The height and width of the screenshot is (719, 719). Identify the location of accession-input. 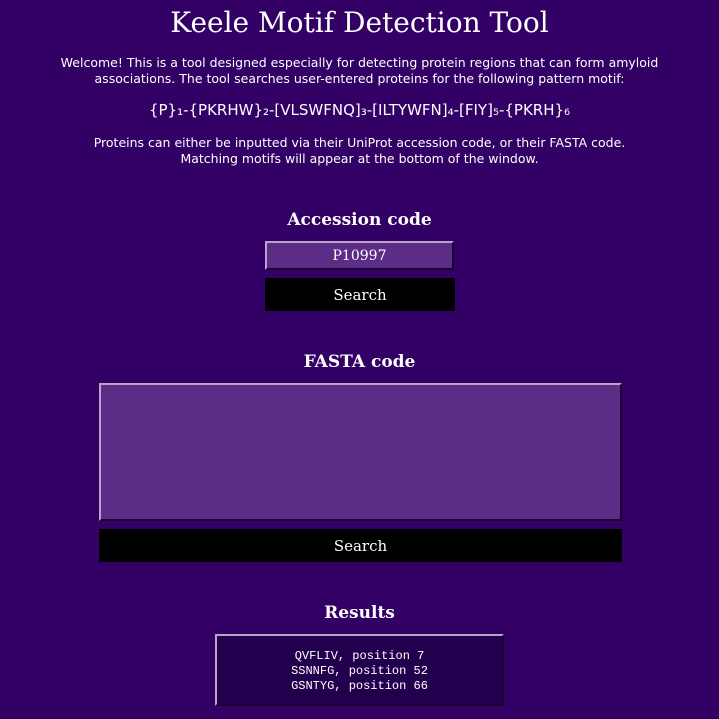
(359, 255).